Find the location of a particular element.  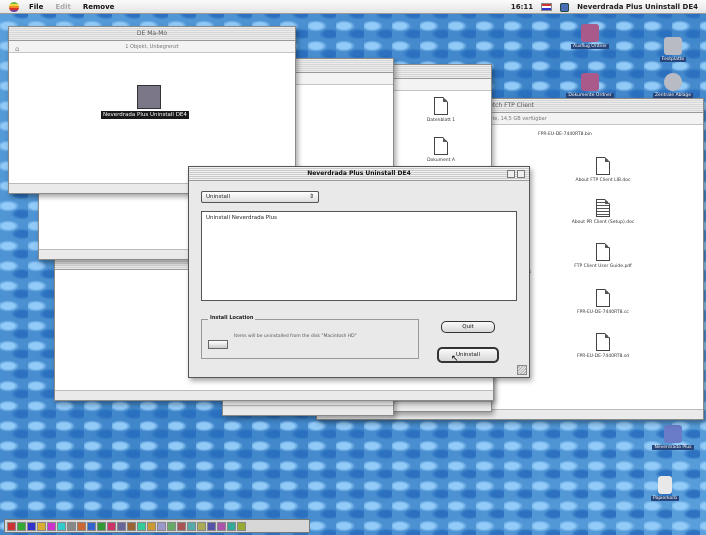

window-info-text: 1 Objekt, Unbegrenzt is located at coordinates (152, 47).